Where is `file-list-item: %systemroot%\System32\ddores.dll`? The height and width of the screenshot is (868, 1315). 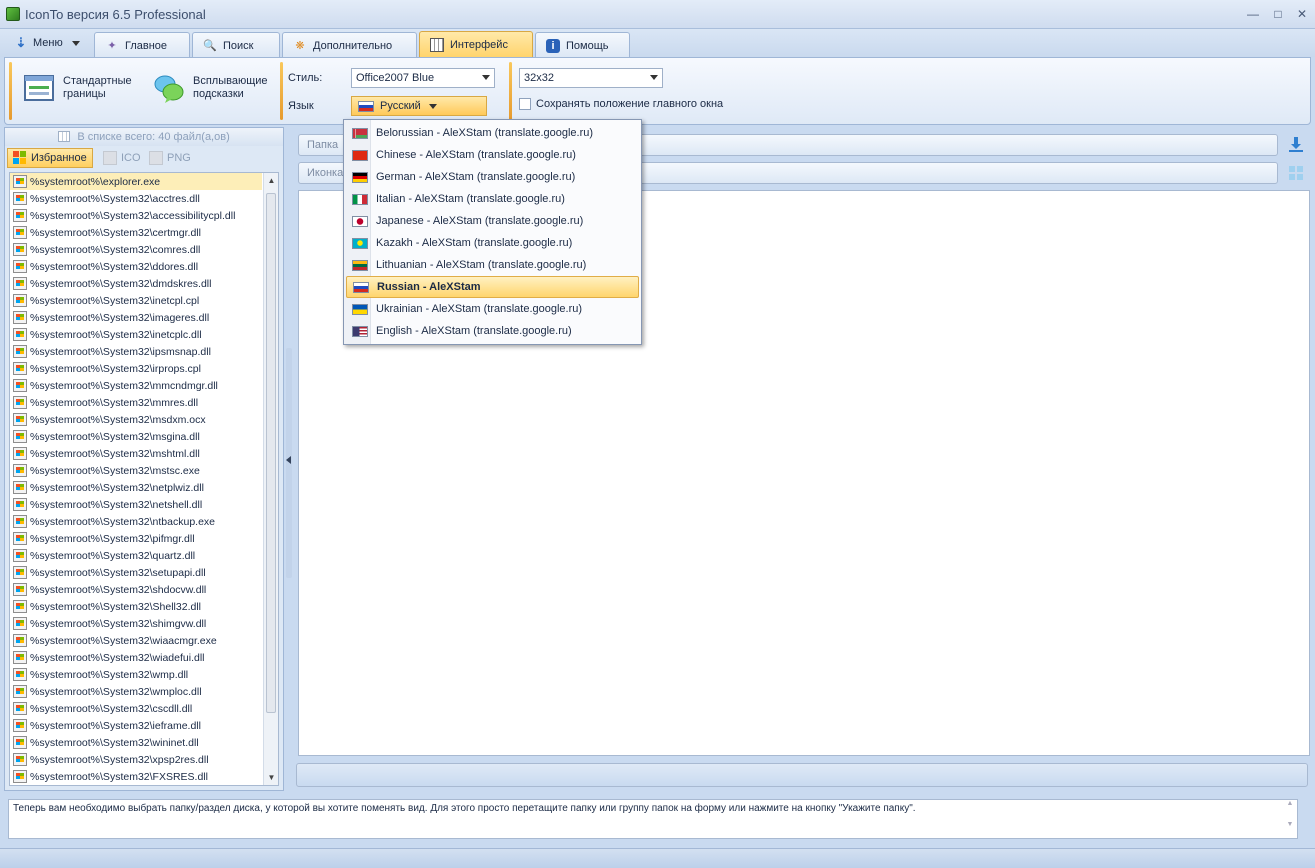 file-list-item: %systemroot%\System32\ddores.dll is located at coordinates (136, 266).